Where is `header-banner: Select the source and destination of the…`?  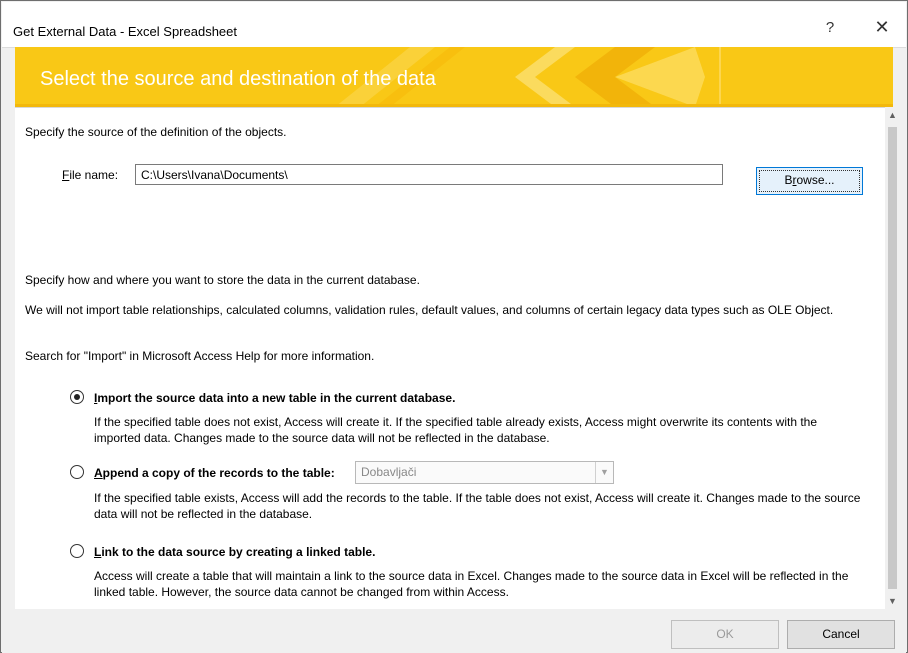 header-banner: Select the source and destination of the… is located at coordinates (454, 77).